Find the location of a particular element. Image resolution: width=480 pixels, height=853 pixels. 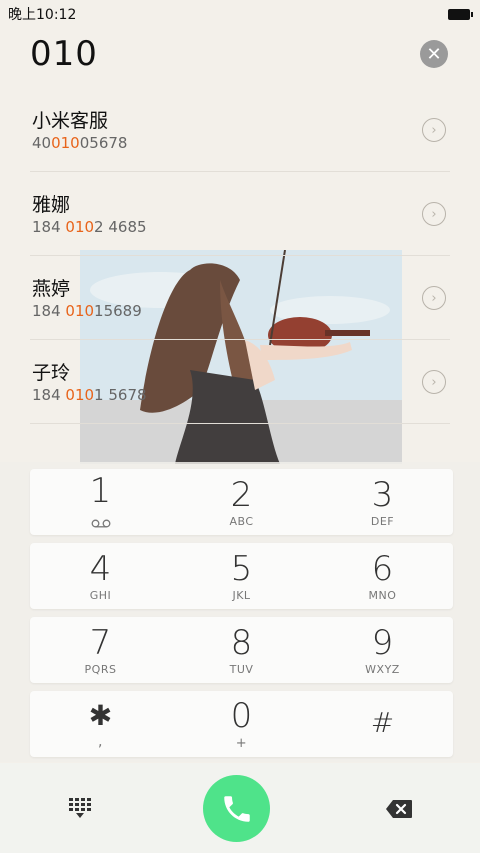

phone-icon is located at coordinates (236, 808).